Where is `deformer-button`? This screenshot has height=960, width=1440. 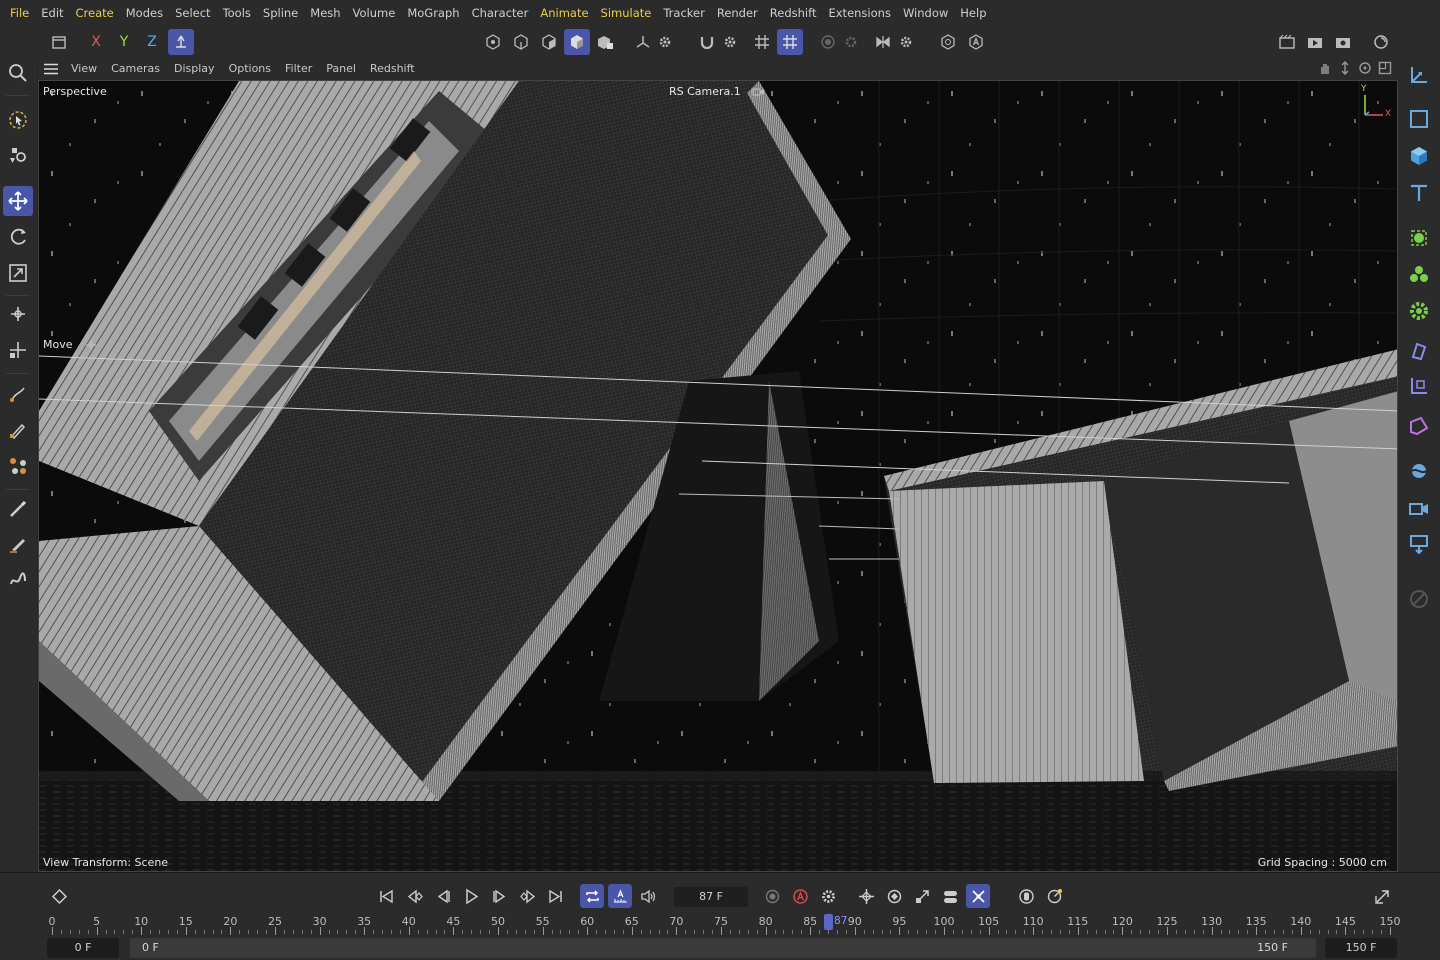 deformer-button is located at coordinates (1419, 351).